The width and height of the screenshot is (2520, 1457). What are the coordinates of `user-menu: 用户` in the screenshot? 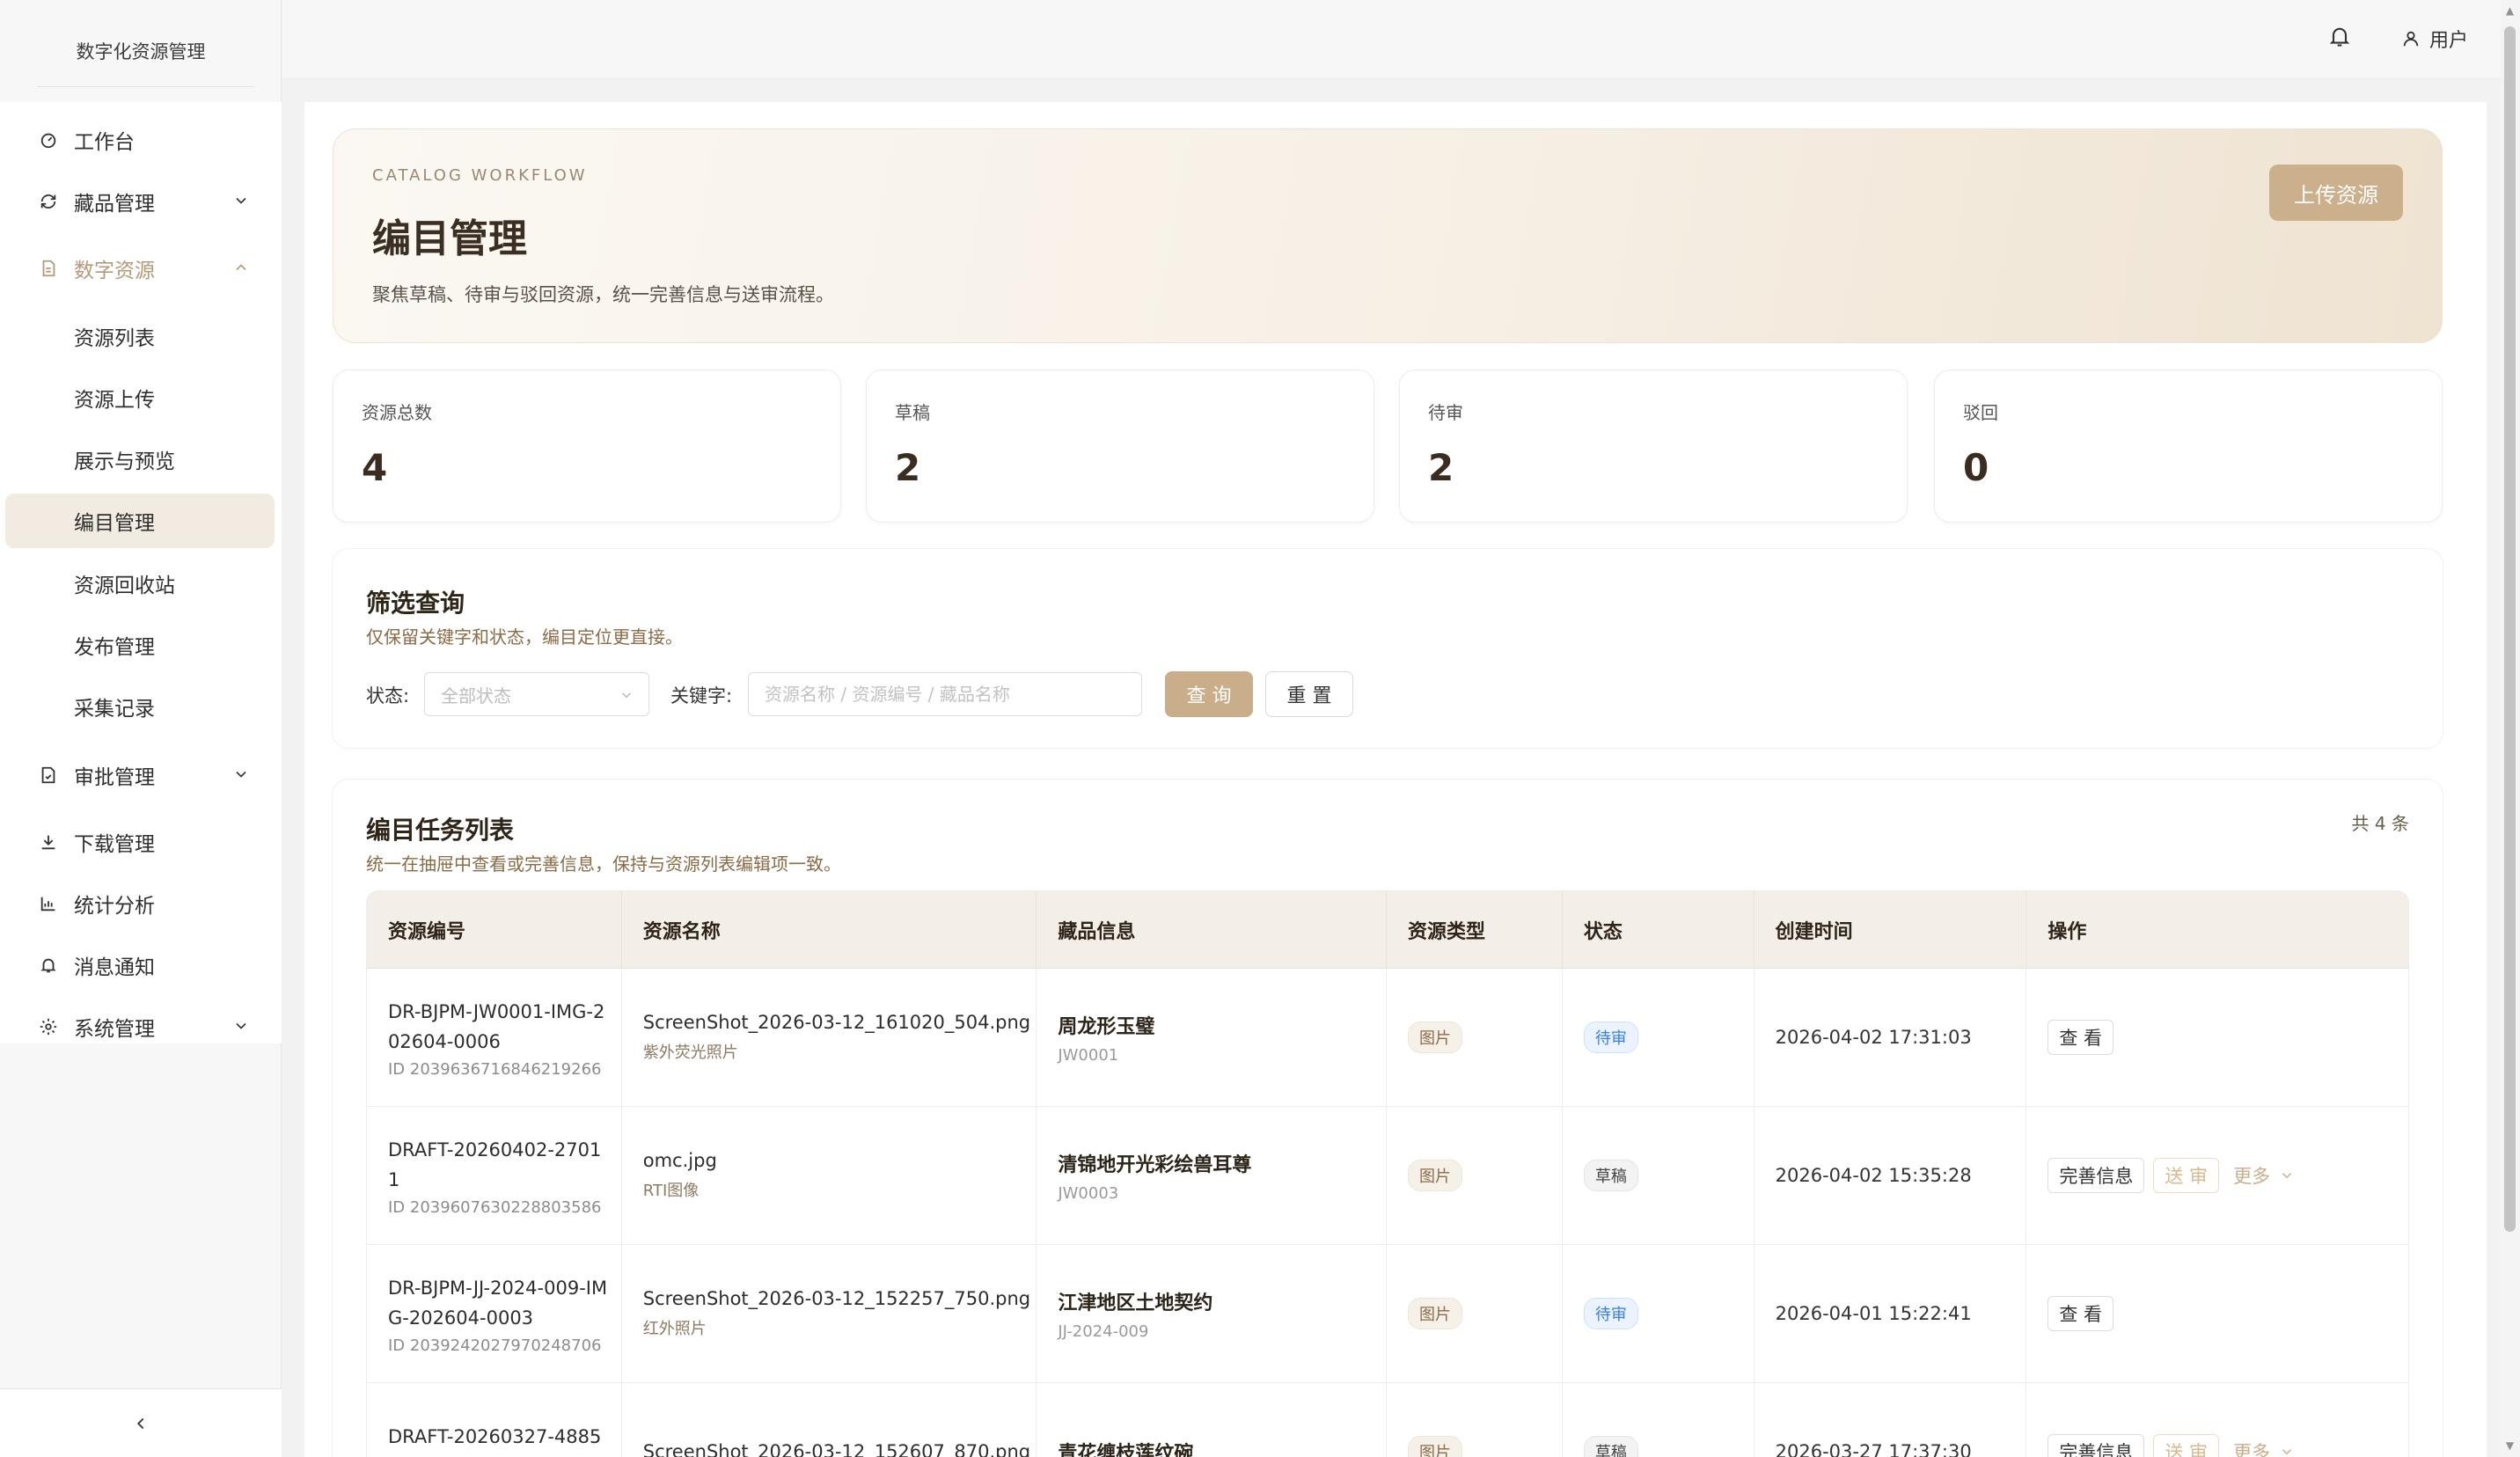 It's located at (2434, 39).